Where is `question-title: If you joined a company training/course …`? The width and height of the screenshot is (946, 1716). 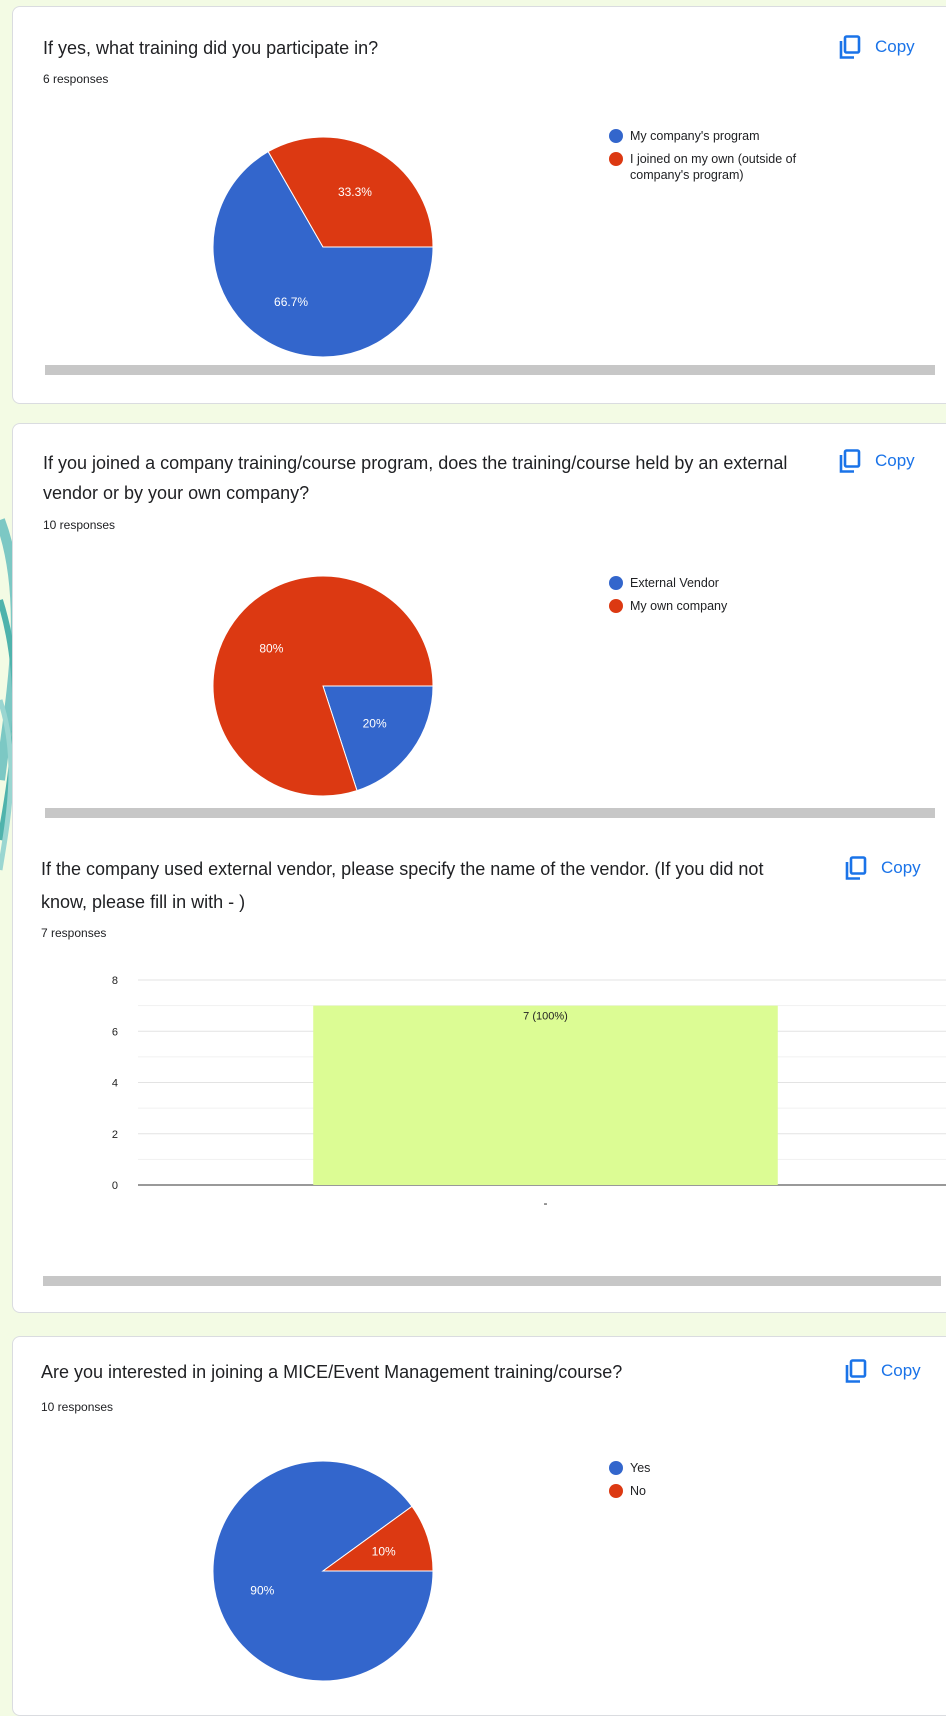
question-title: If you joined a company training/course … is located at coordinates (415, 478).